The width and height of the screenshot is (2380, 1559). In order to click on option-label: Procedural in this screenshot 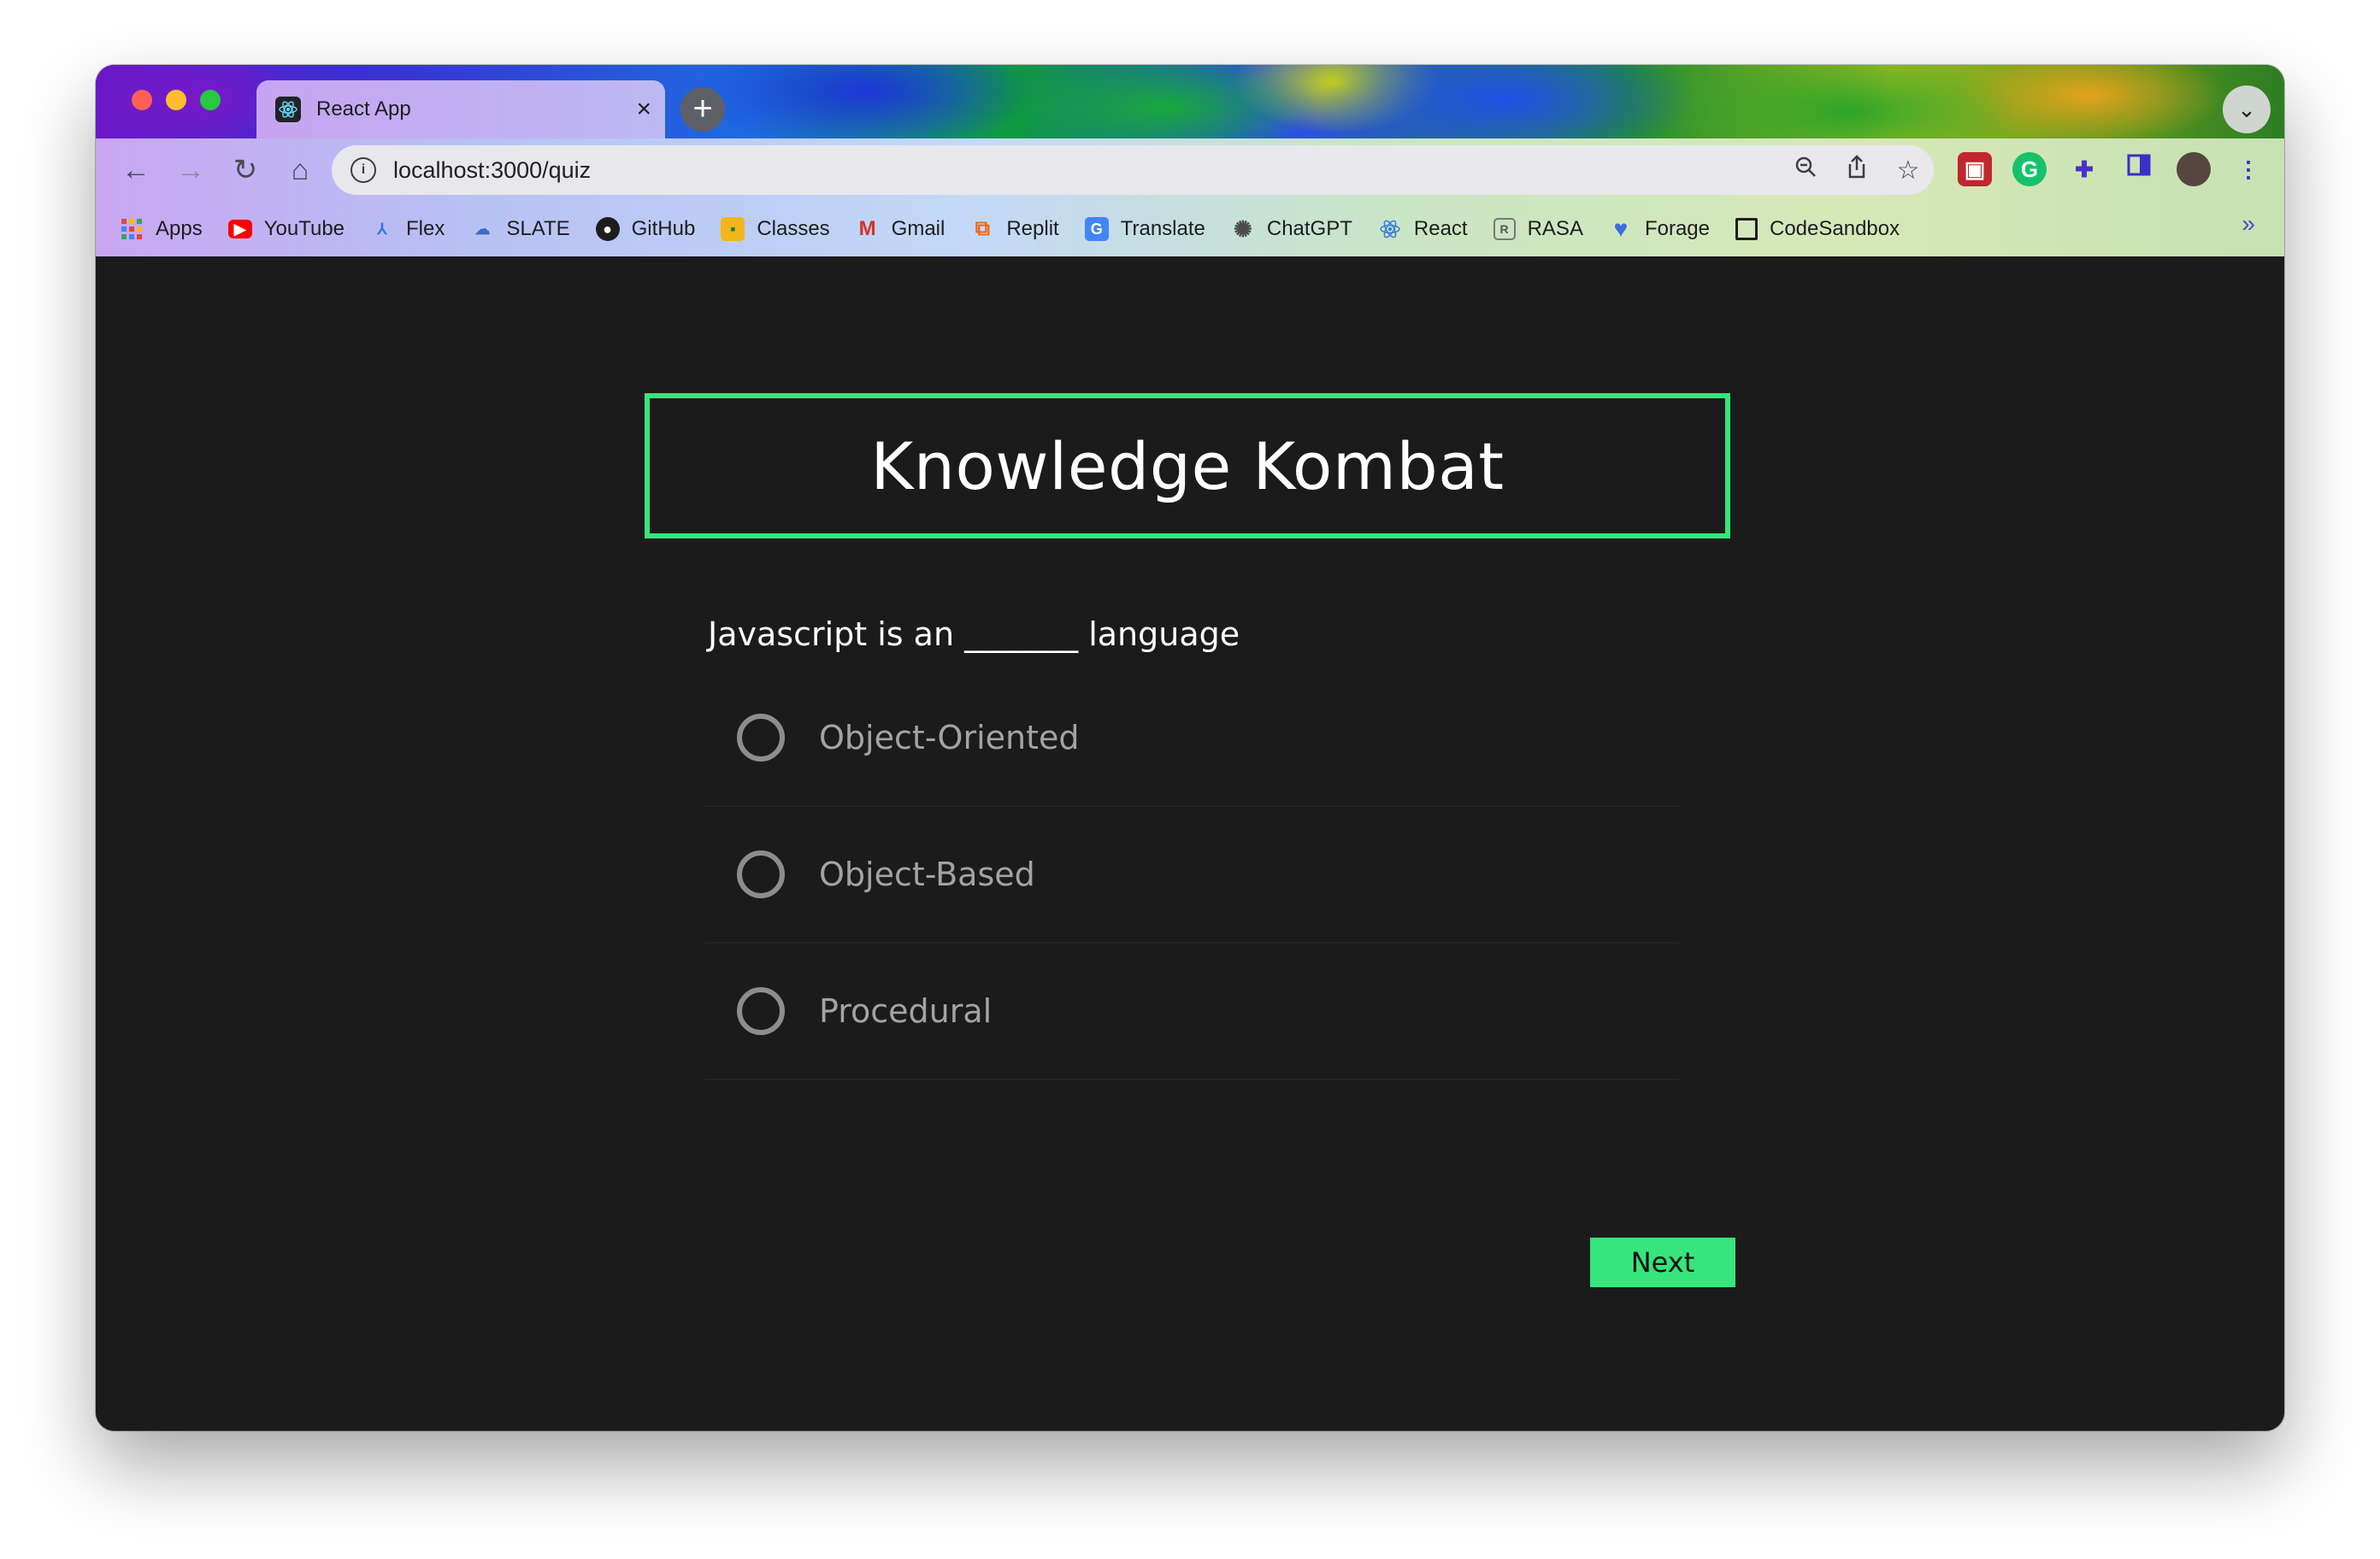, I will do `click(906, 1011)`.